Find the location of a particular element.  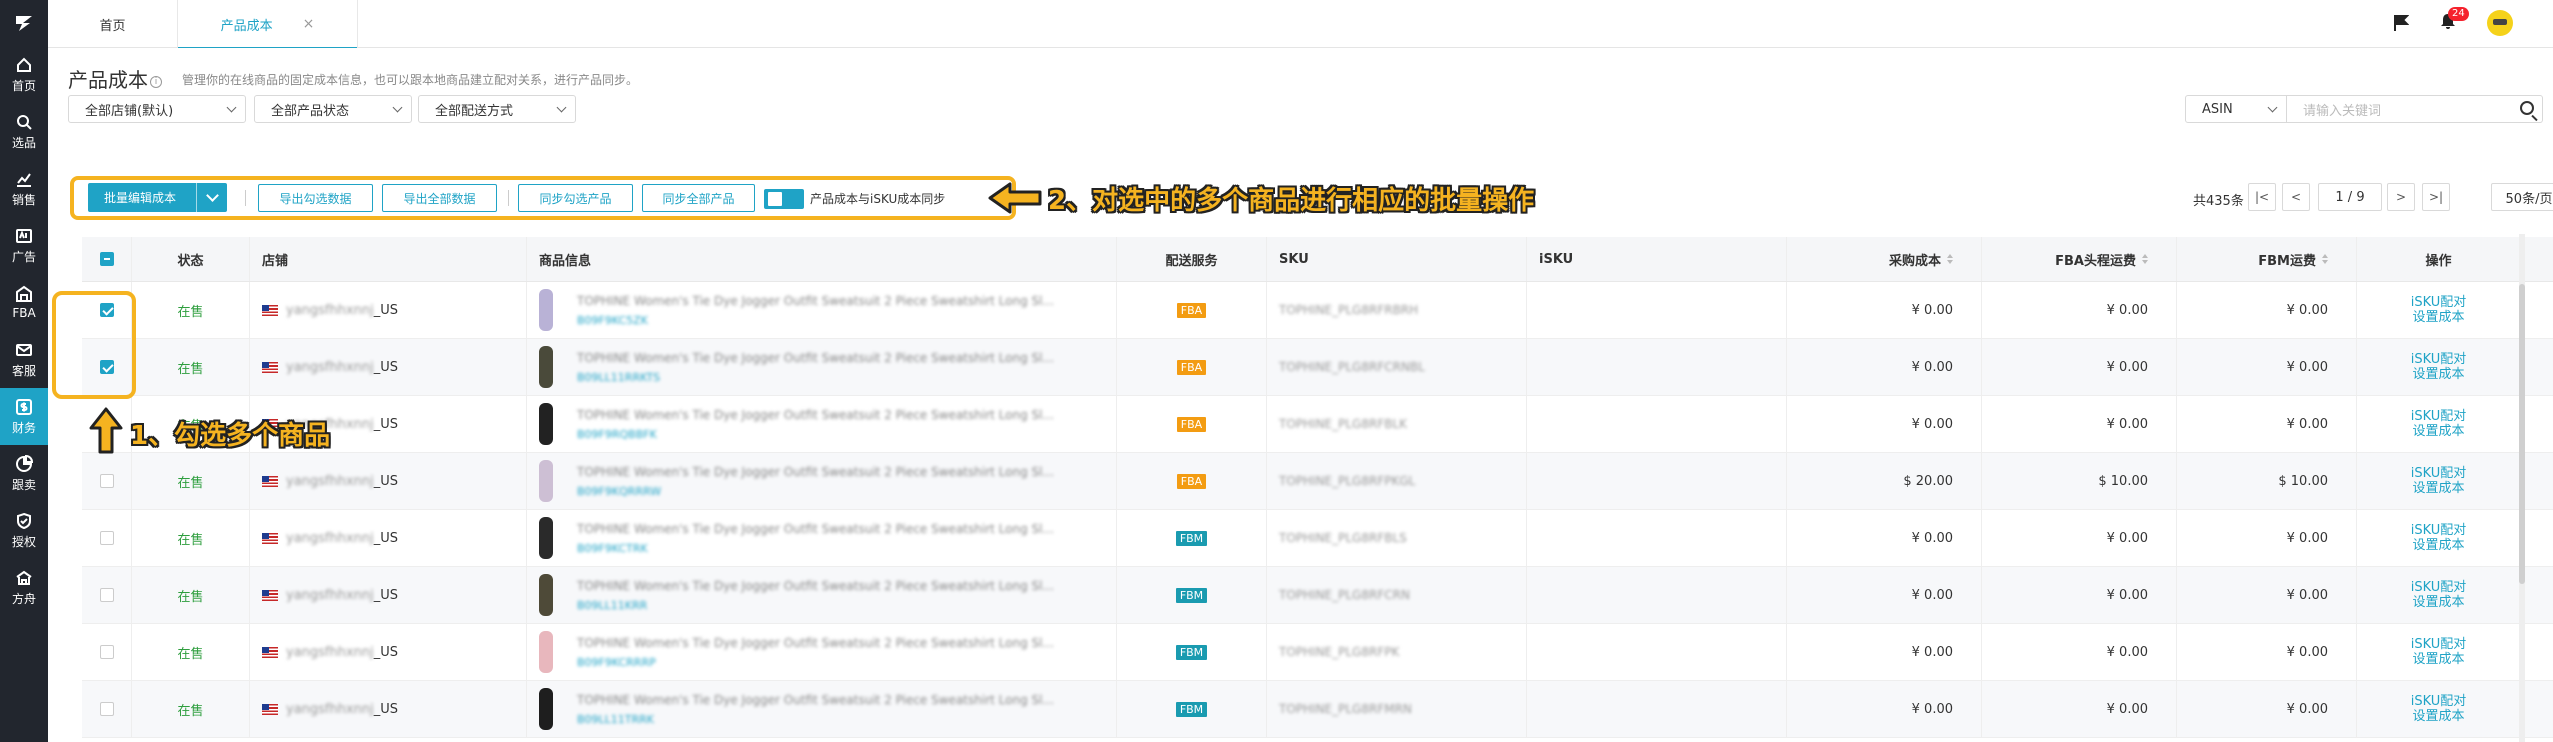

avatar is located at coordinates (2500, 23).